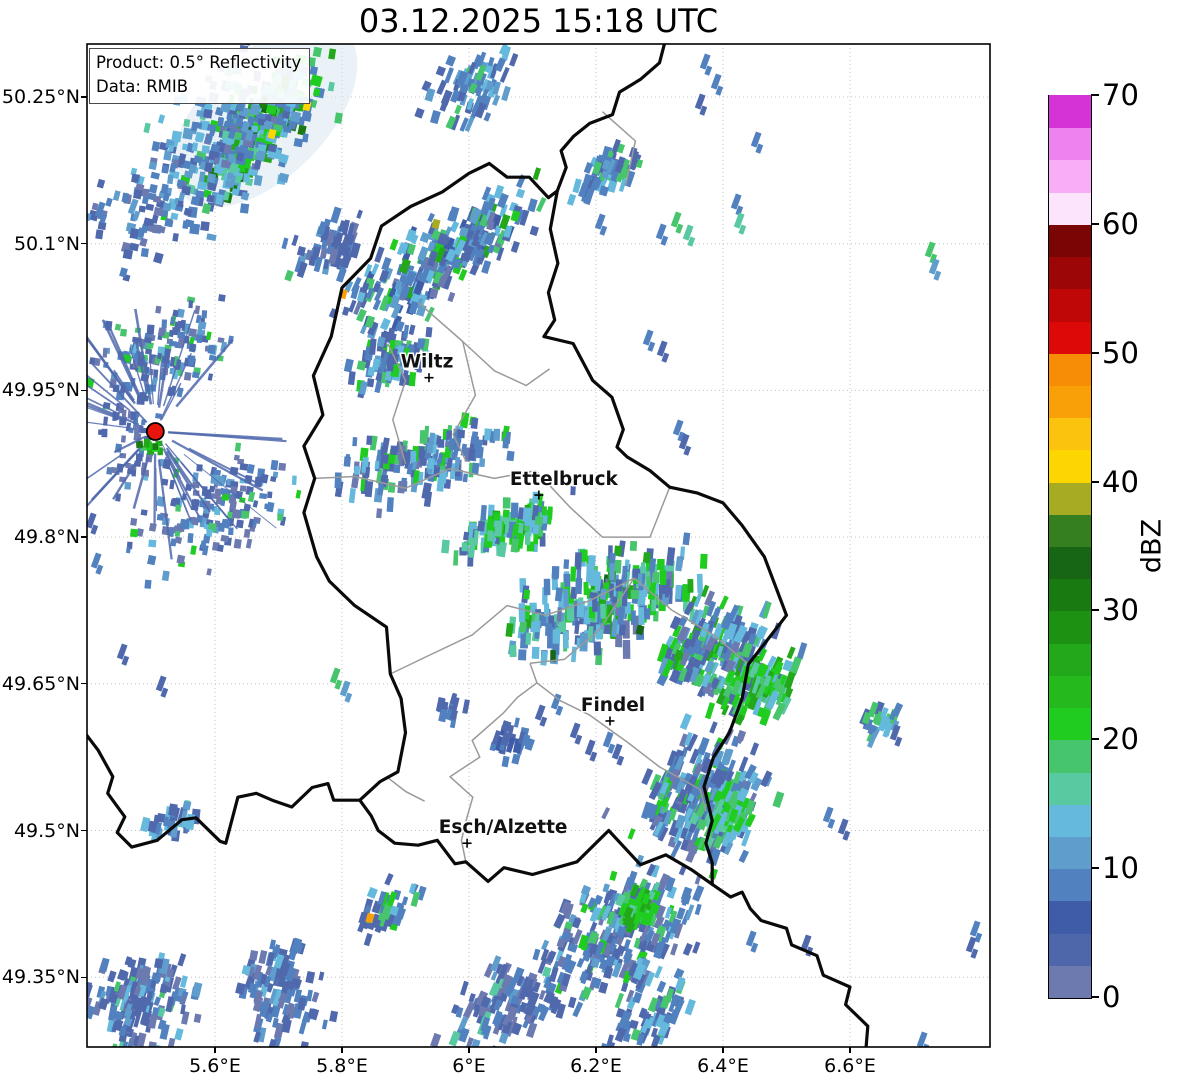 This screenshot has height=1081, width=1184. I want to click on x-tick-label: 6.2°E, so click(596, 1066).